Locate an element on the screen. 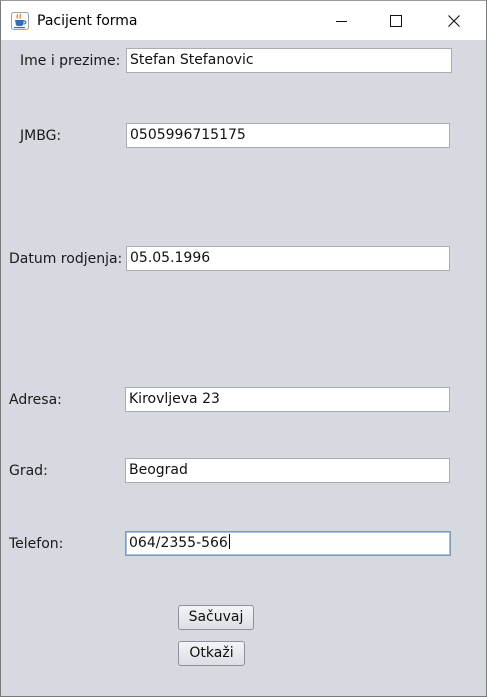 This screenshot has height=697, width=487. maximize-button is located at coordinates (396, 20).